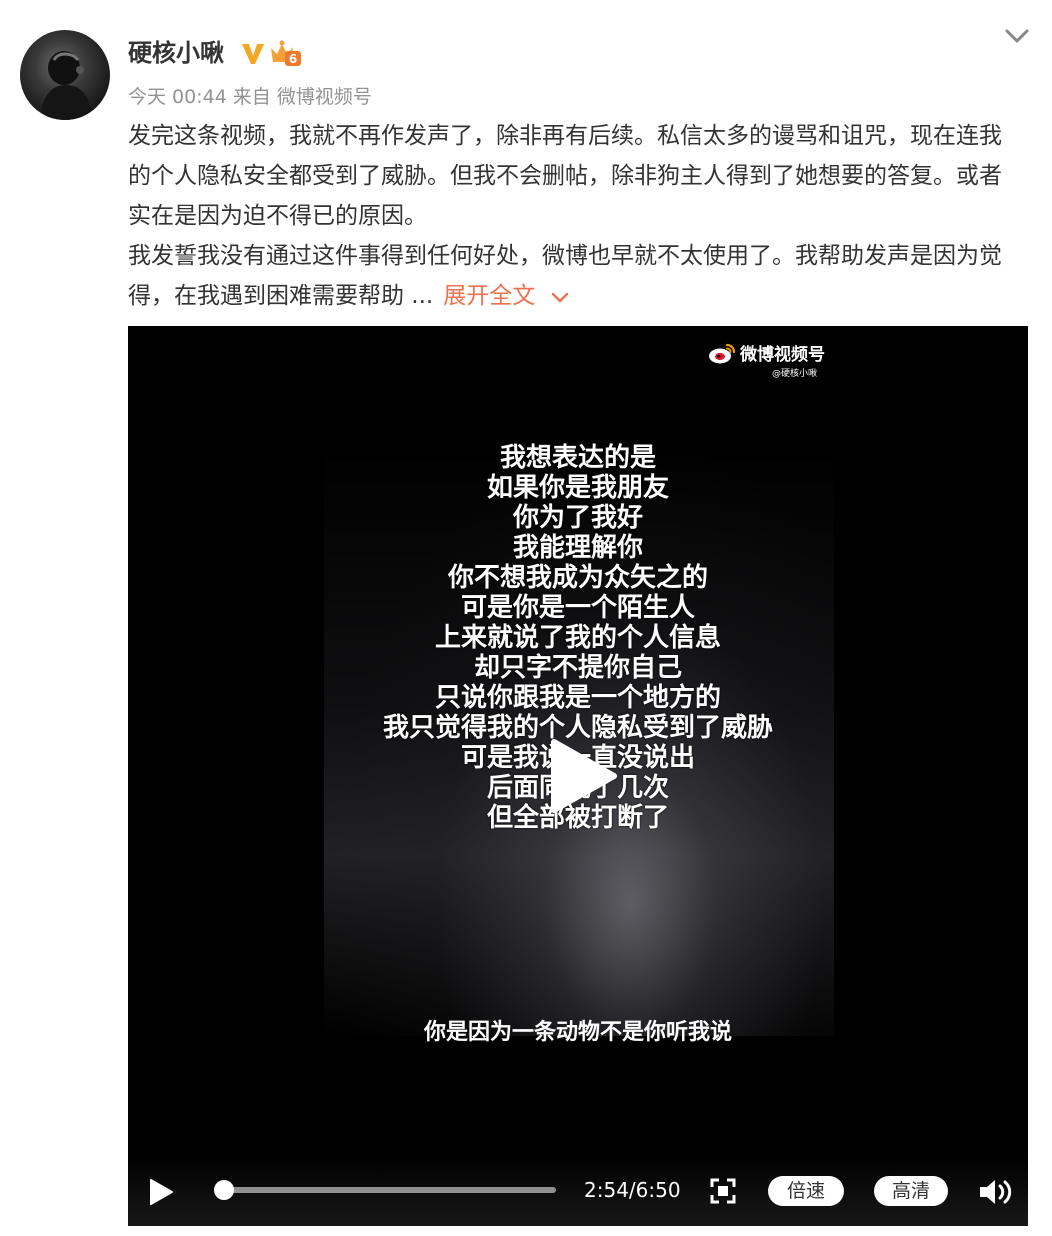 This screenshot has height=1236, width=1052. I want to click on vip-level: 6, so click(293, 59).